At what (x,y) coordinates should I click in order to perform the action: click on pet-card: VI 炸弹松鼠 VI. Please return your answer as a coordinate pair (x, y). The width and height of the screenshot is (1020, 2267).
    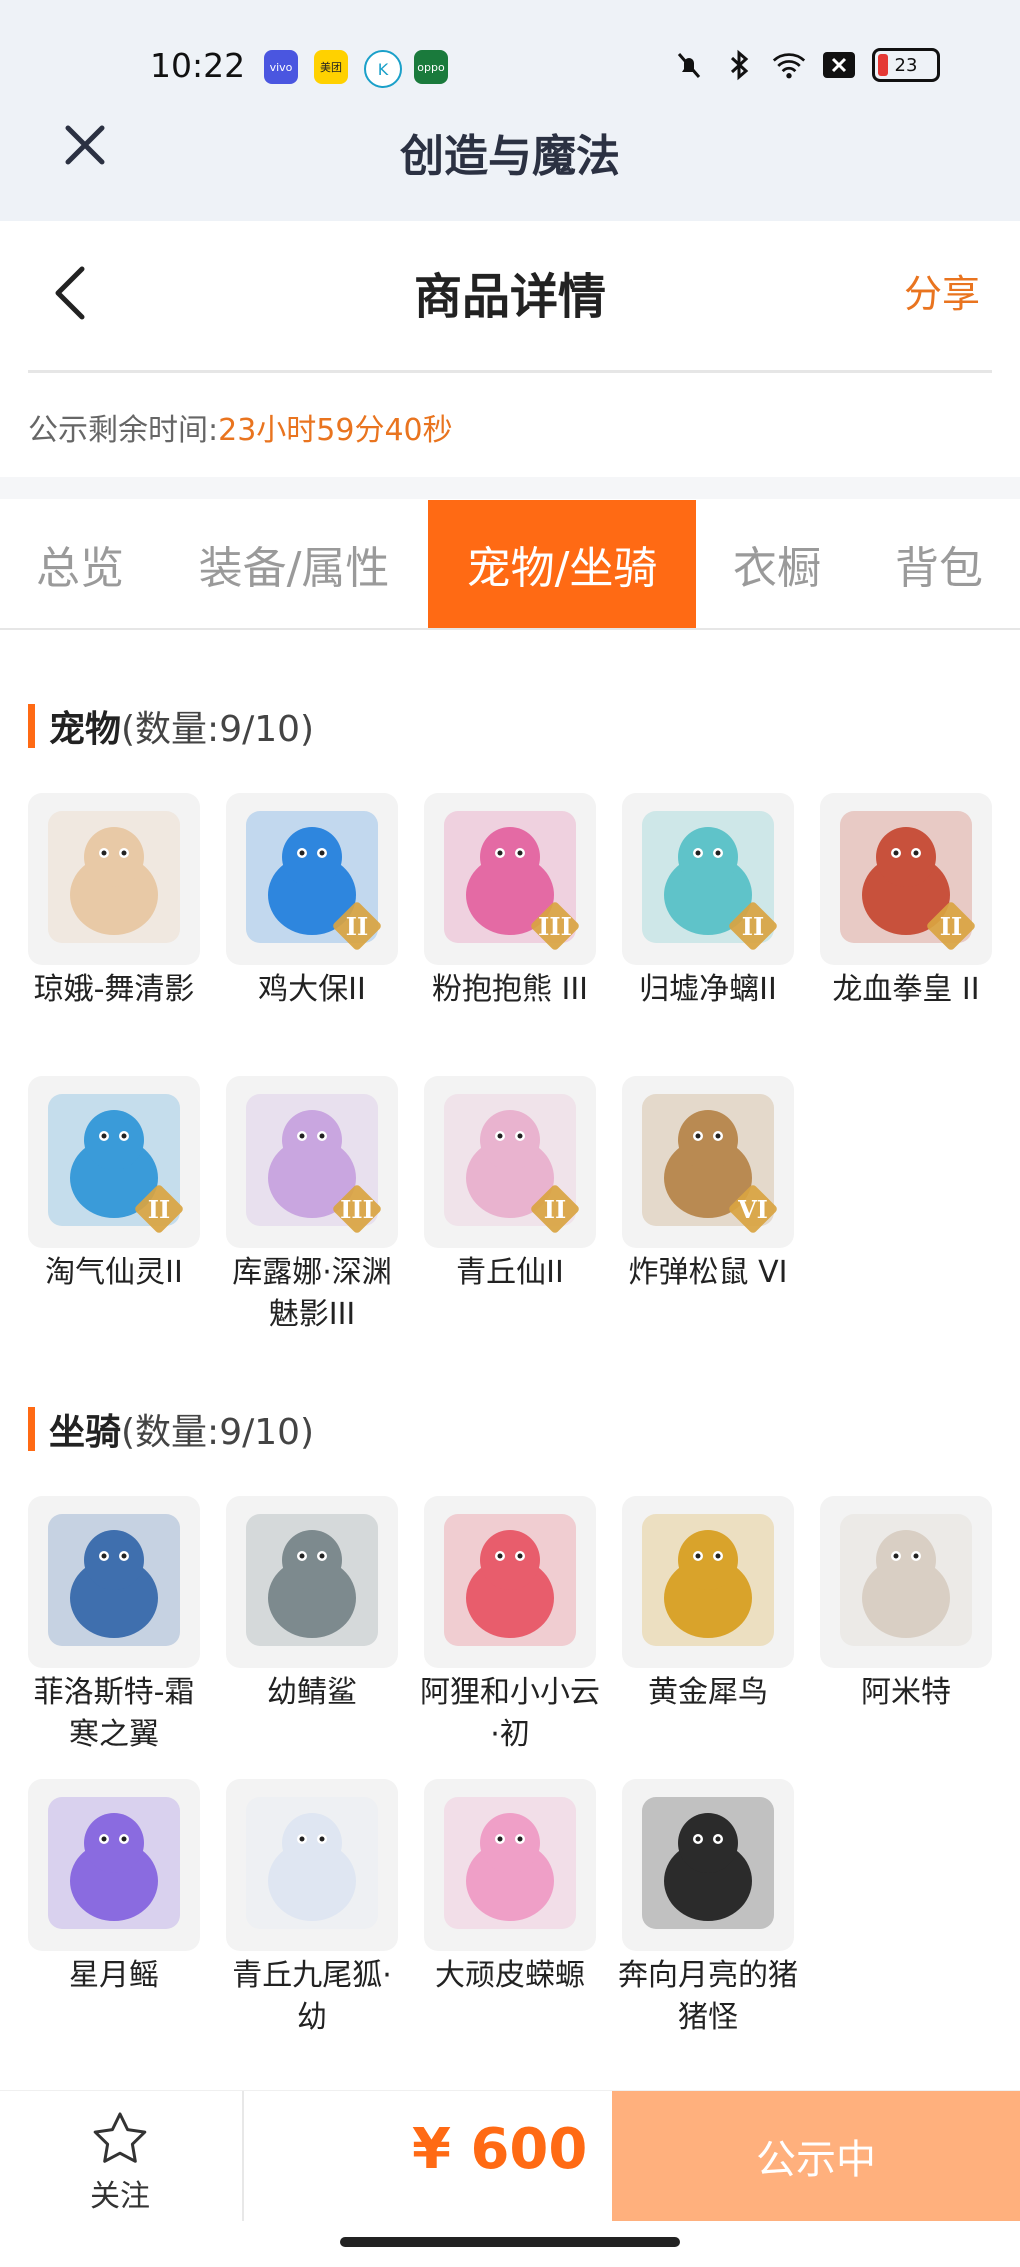
    Looking at the image, I should click on (708, 1185).